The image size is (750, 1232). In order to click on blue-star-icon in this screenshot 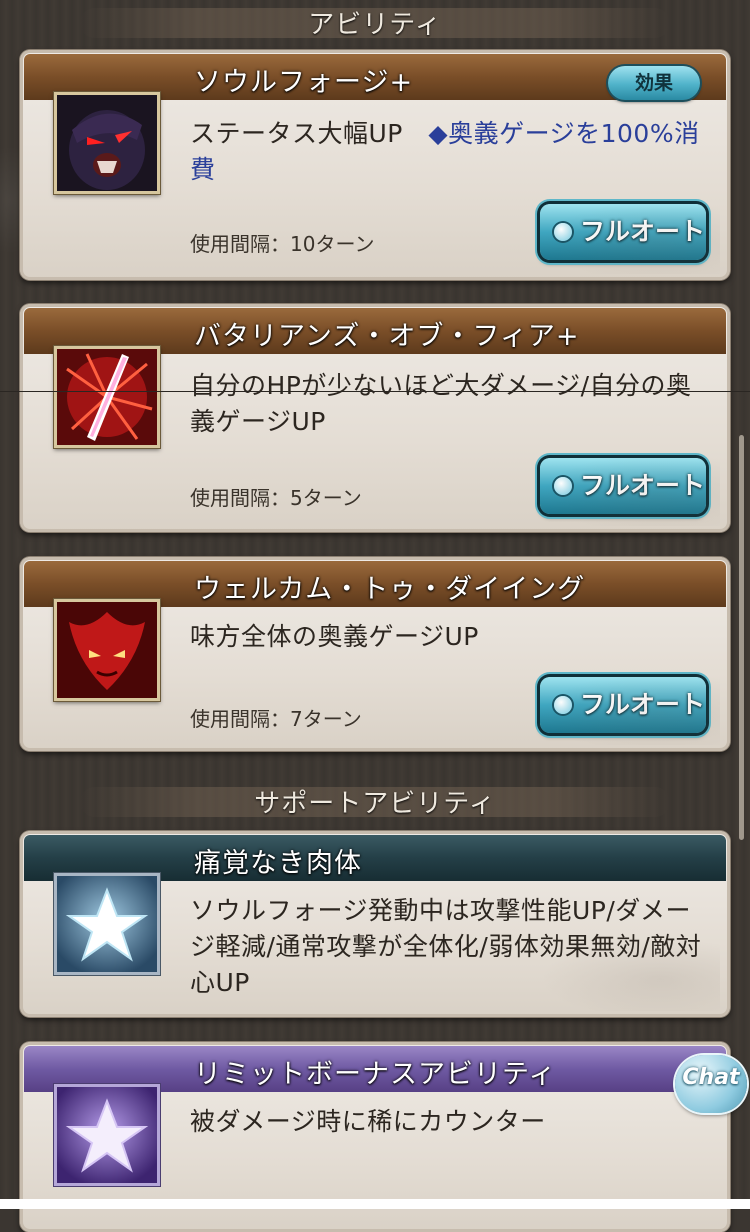, I will do `click(107, 924)`.